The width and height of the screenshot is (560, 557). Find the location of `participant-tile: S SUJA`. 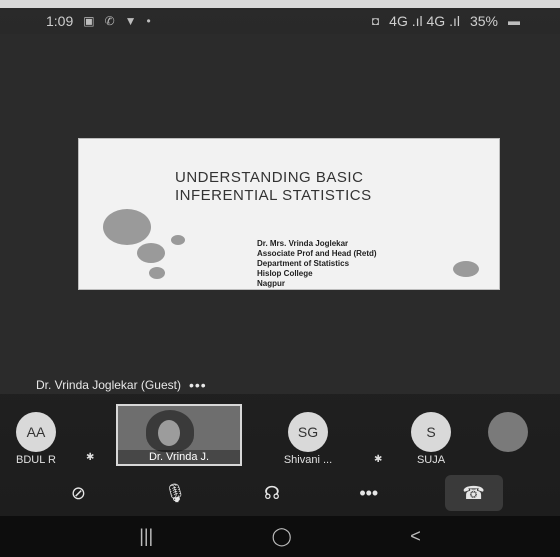

participant-tile: S SUJA is located at coordinates (431, 435).